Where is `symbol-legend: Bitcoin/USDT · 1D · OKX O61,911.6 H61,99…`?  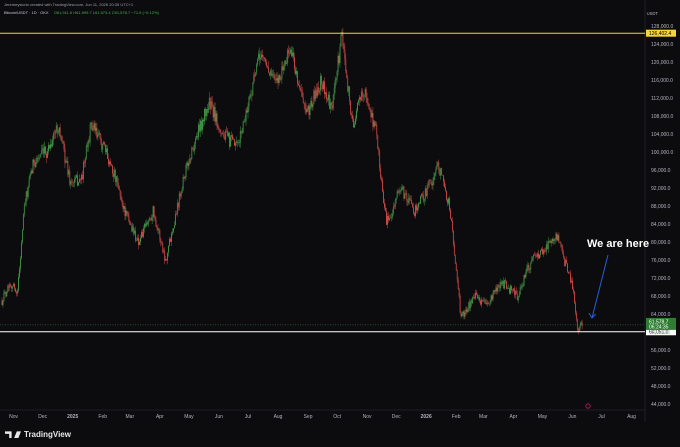
symbol-legend: Bitcoin/USDT · 1D · OKX O61,911.6 H61,99… is located at coordinates (81, 12).